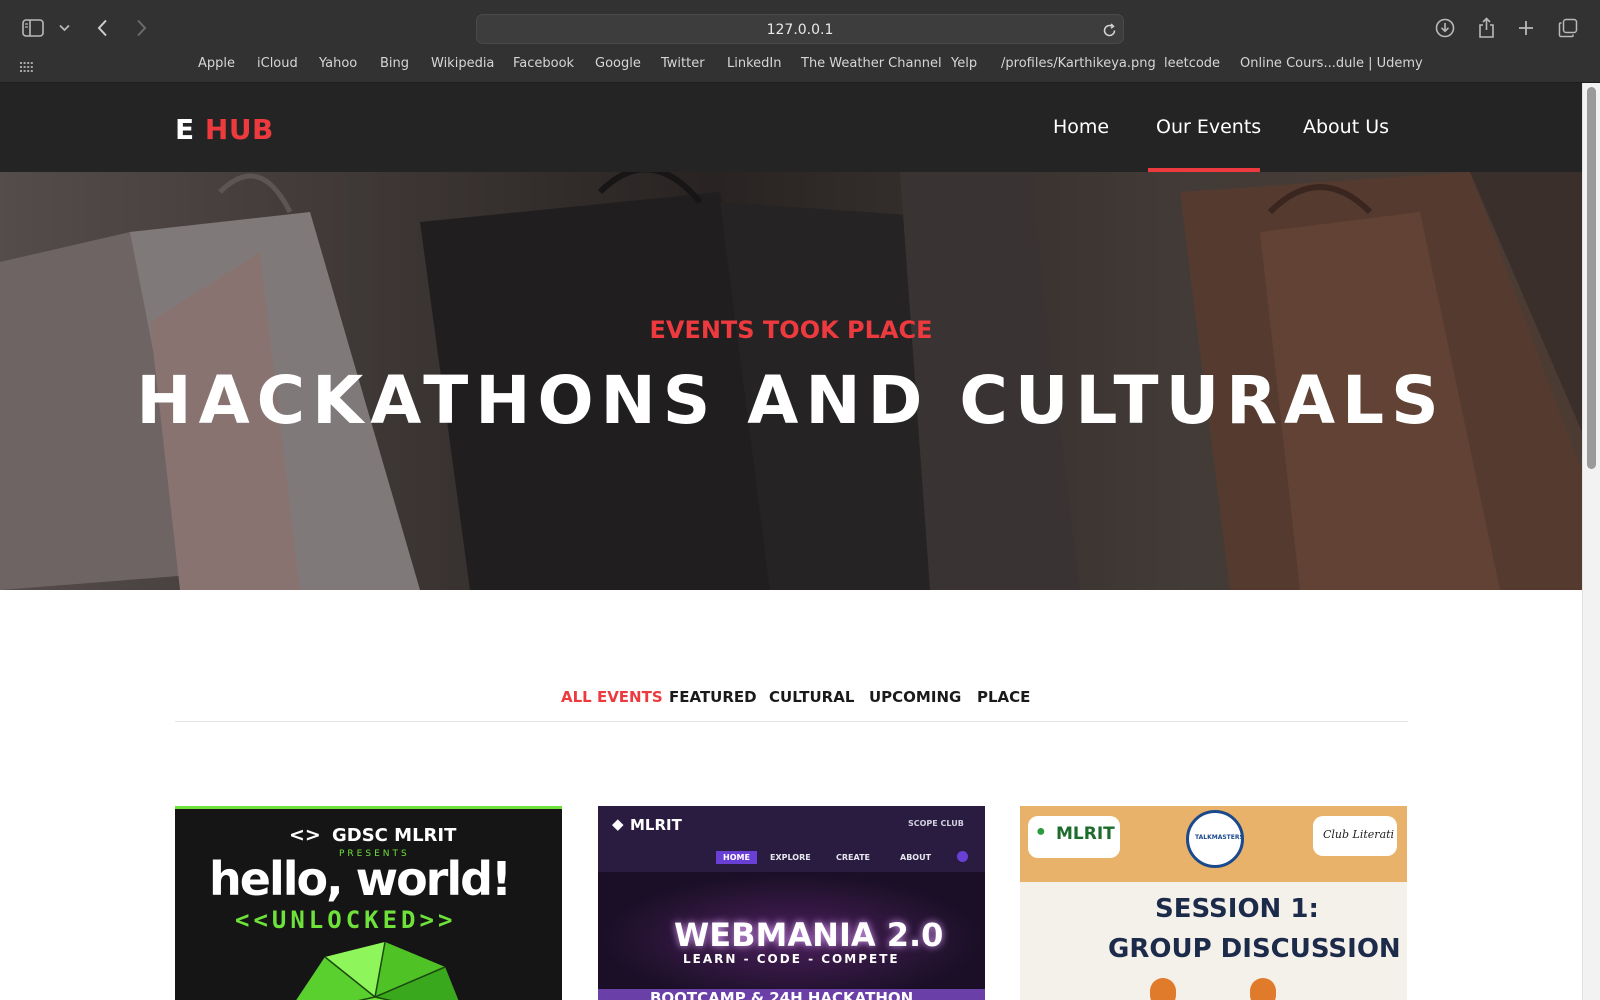 The image size is (1600, 1000). I want to click on bookmark-google: Google, so click(618, 63).